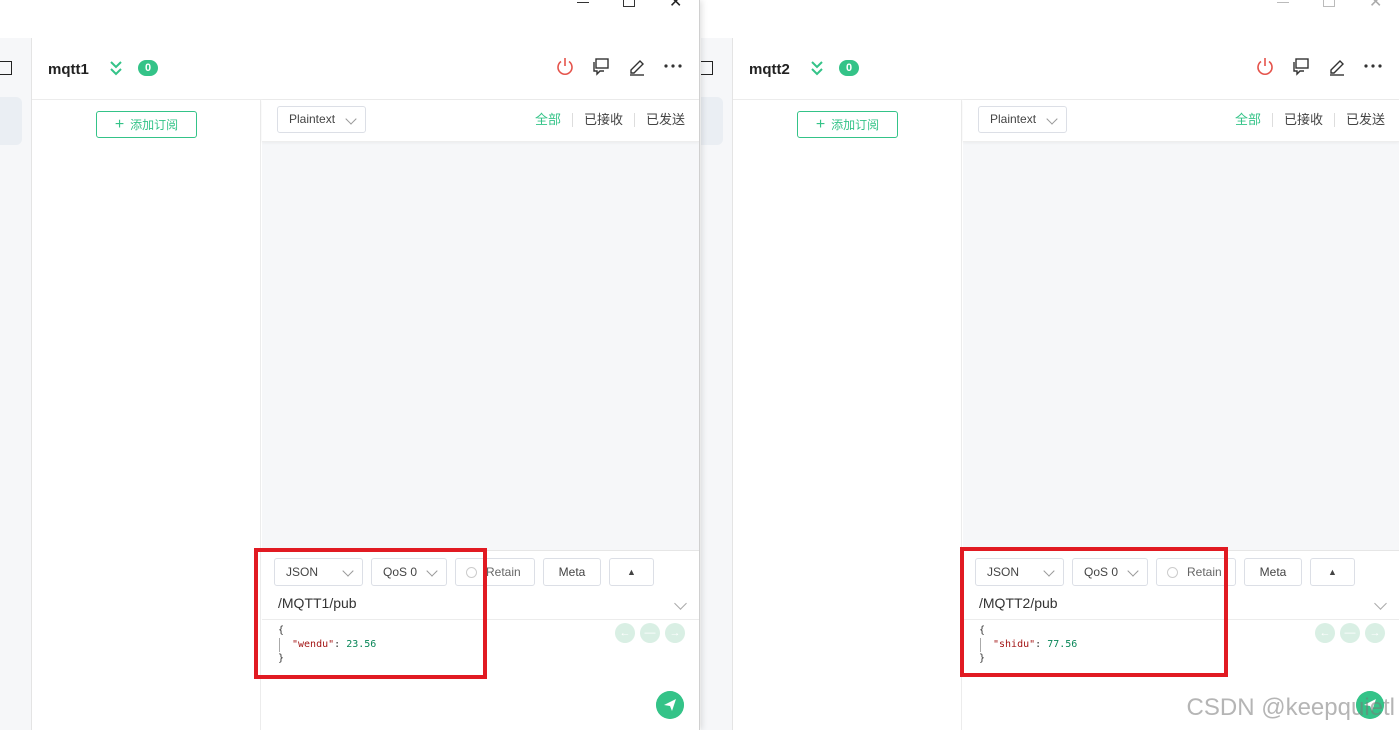 This screenshot has height=730, width=1399. Describe the element at coordinates (670, 705) in the screenshot. I see `send-icon` at that location.